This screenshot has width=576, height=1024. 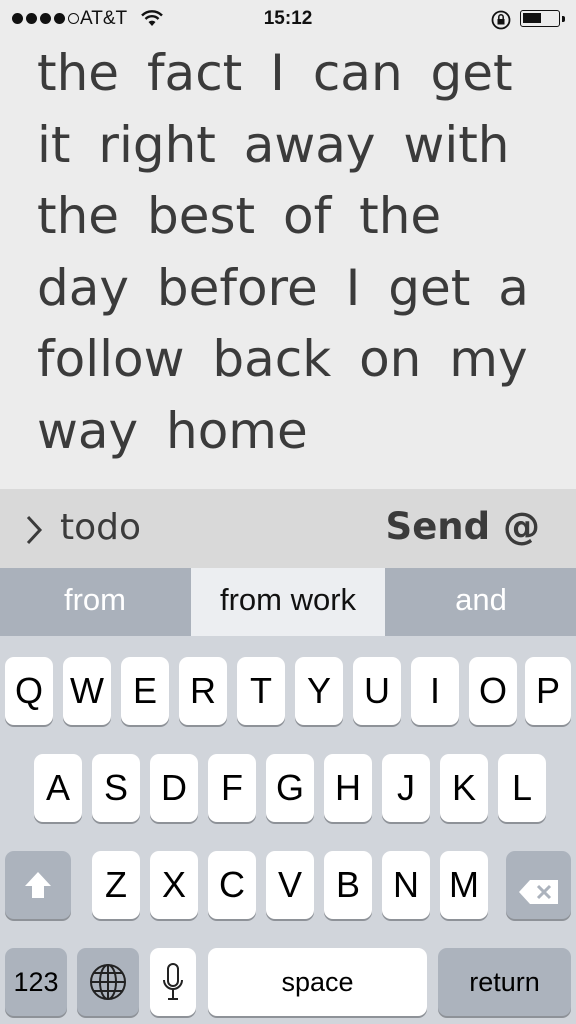 I want to click on shift-key, so click(x=38, y=885).